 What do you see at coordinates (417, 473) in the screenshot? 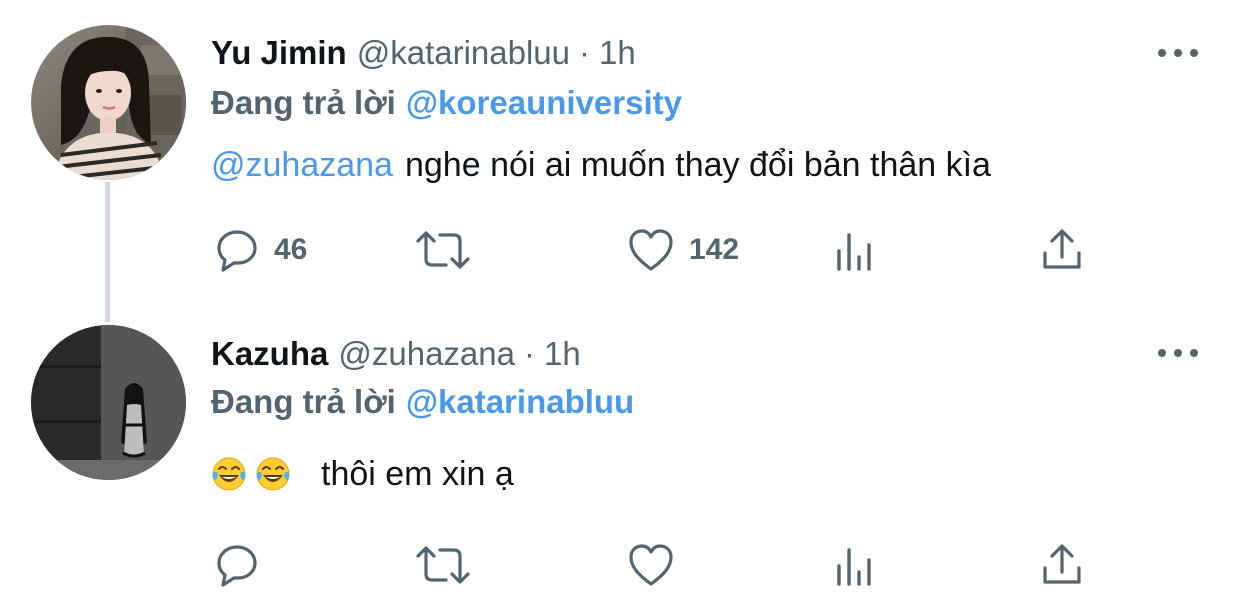
I see `tweet-text-content: thôi em xin ạ` at bounding box center [417, 473].